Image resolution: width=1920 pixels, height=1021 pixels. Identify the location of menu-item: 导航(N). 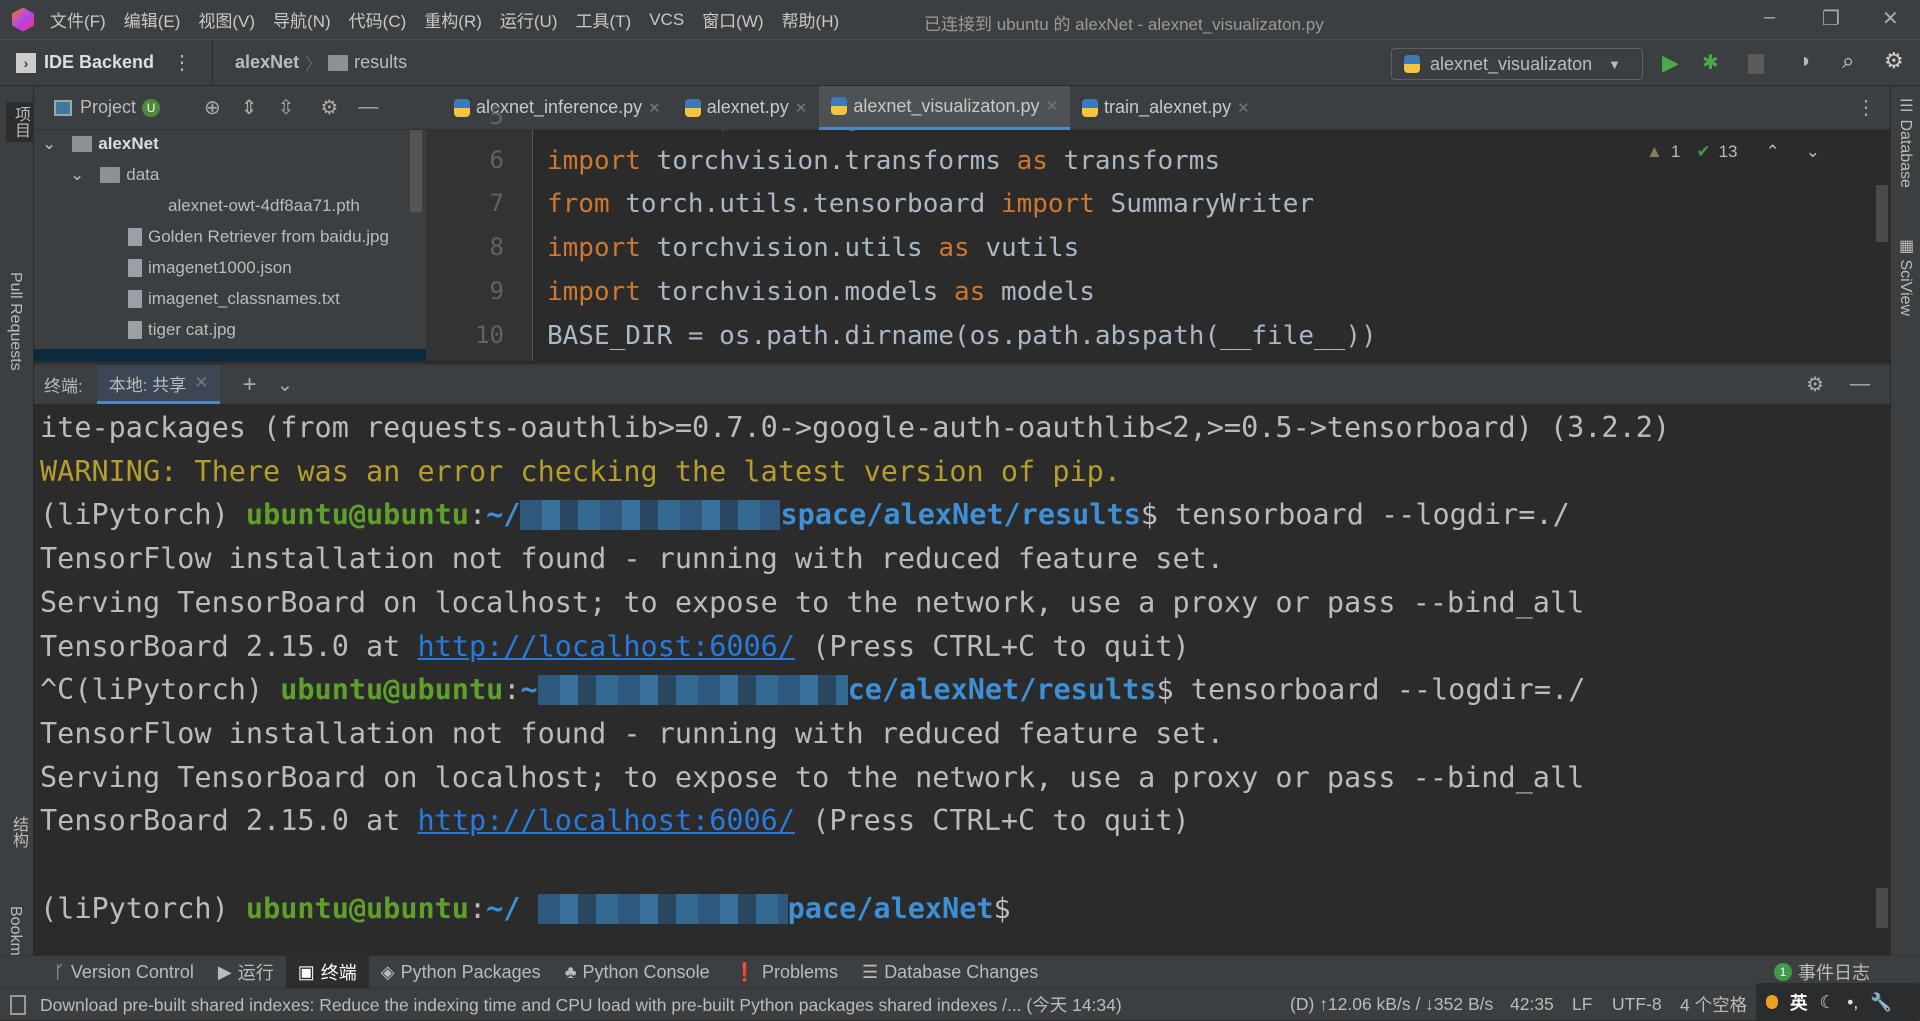
(302, 19).